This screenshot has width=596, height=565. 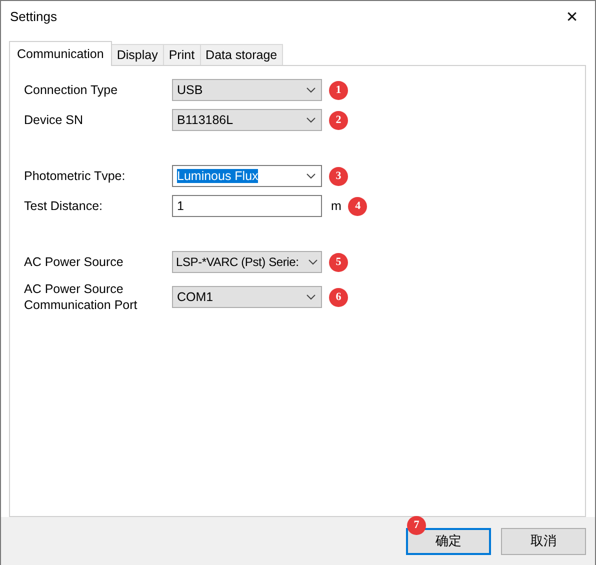 What do you see at coordinates (338, 262) in the screenshot?
I see `number-badge: 5` at bounding box center [338, 262].